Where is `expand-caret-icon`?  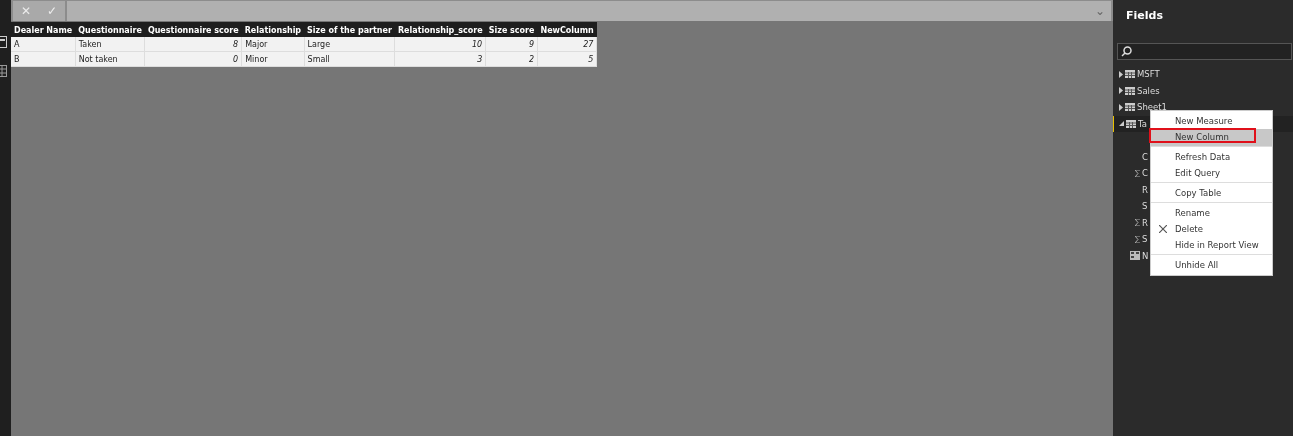
expand-caret-icon is located at coordinates (1121, 74).